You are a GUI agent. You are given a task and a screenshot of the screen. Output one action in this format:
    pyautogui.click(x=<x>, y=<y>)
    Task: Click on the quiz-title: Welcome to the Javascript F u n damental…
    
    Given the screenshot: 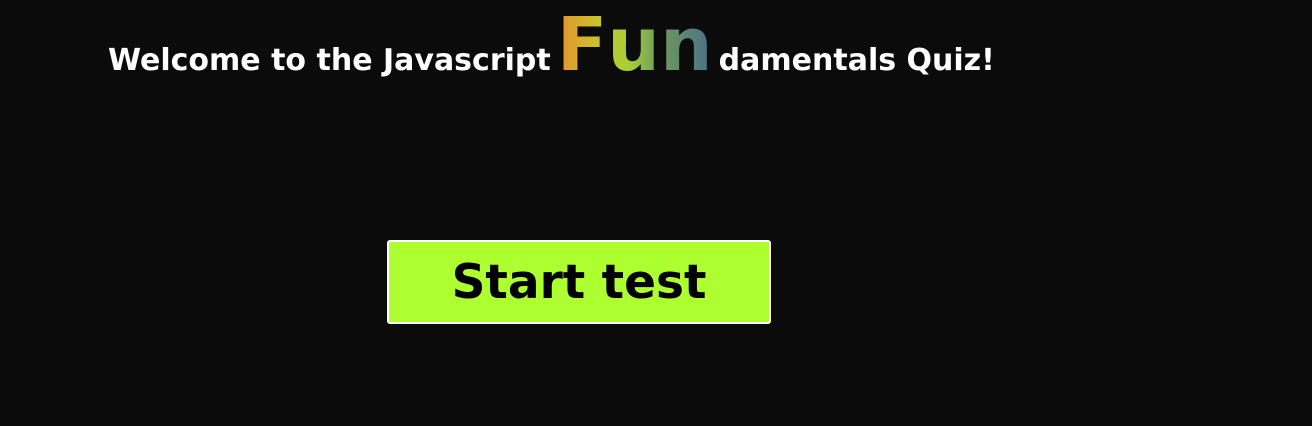 What is the action you would take?
    pyautogui.click(x=551, y=45)
    